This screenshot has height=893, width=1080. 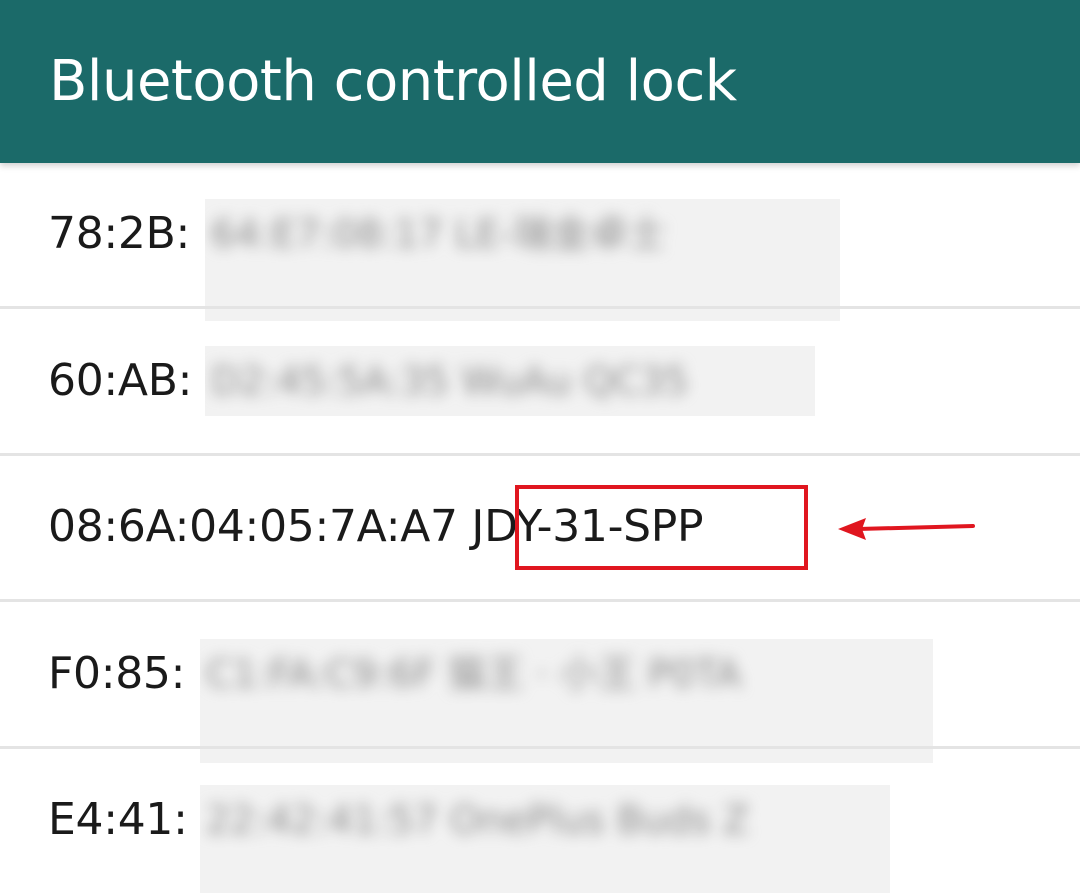 What do you see at coordinates (474, 674) in the screenshot?
I see `obscured-text: C1:FA:C9:6F 猫王 · 小王 P0TA` at bounding box center [474, 674].